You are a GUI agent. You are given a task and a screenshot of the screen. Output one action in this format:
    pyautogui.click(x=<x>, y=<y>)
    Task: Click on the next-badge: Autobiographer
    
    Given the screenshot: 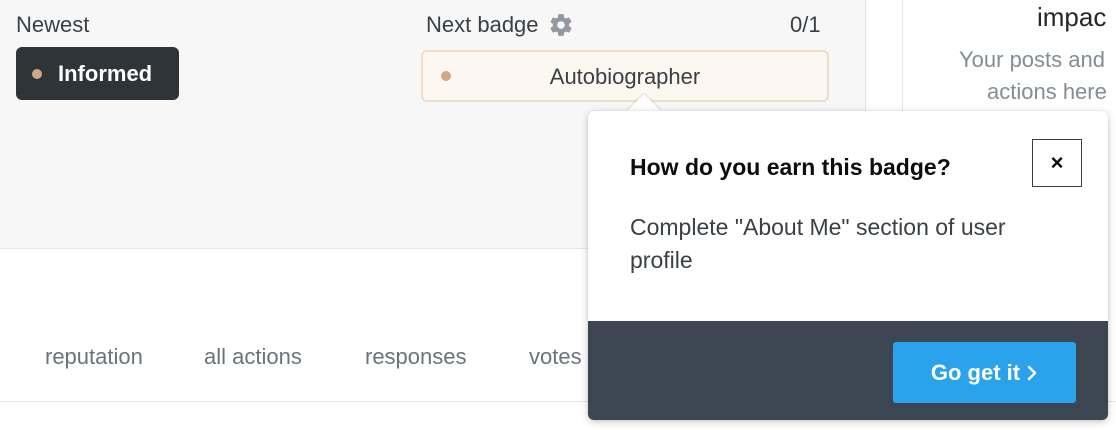 What is the action you would take?
    pyautogui.click(x=625, y=76)
    